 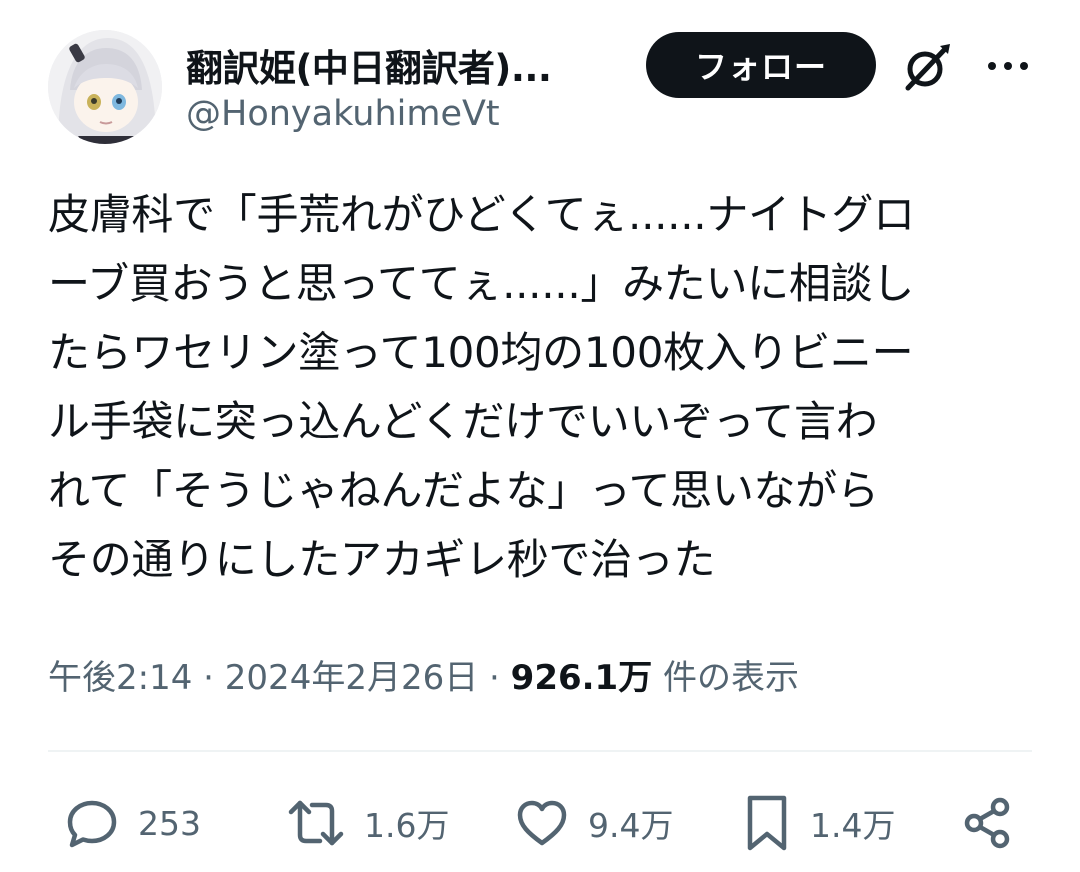 I want to click on tweet-header: 翻訳姫(中日翻訳者)... @HonyakuhimeVt フォロー, so click(x=540, y=90).